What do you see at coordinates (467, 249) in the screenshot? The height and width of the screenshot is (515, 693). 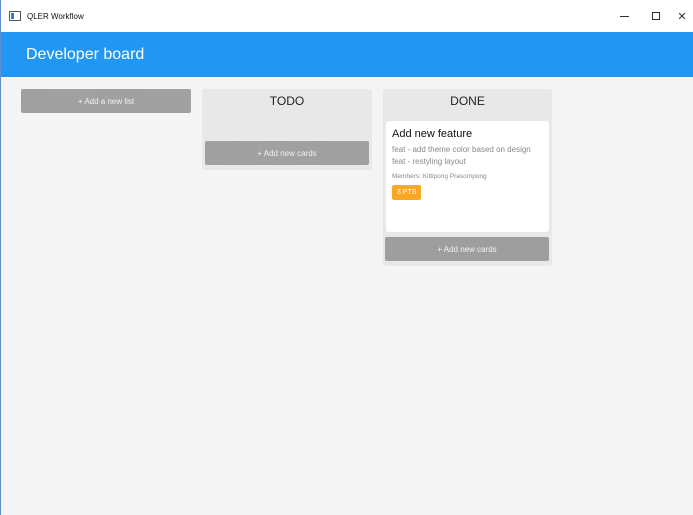 I see `add-card-button-done: + Add new cards` at bounding box center [467, 249].